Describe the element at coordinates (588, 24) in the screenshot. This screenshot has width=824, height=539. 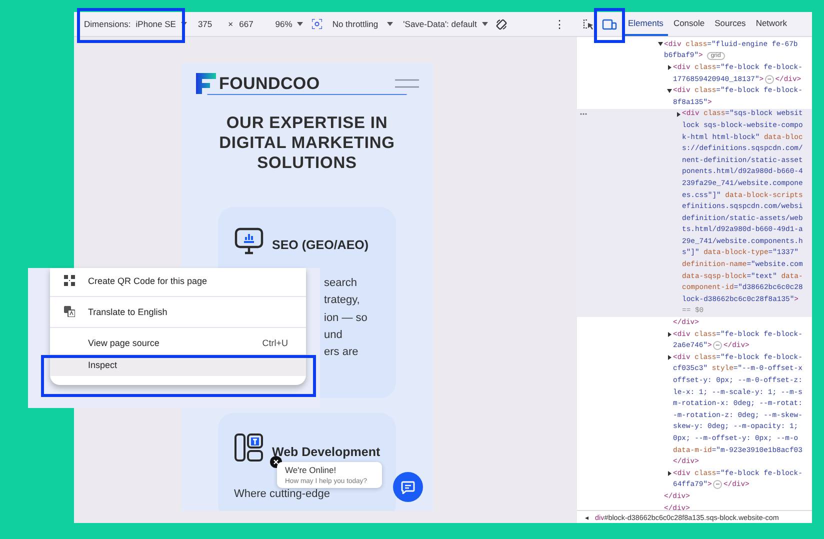
I see `element-picker-icon` at that location.